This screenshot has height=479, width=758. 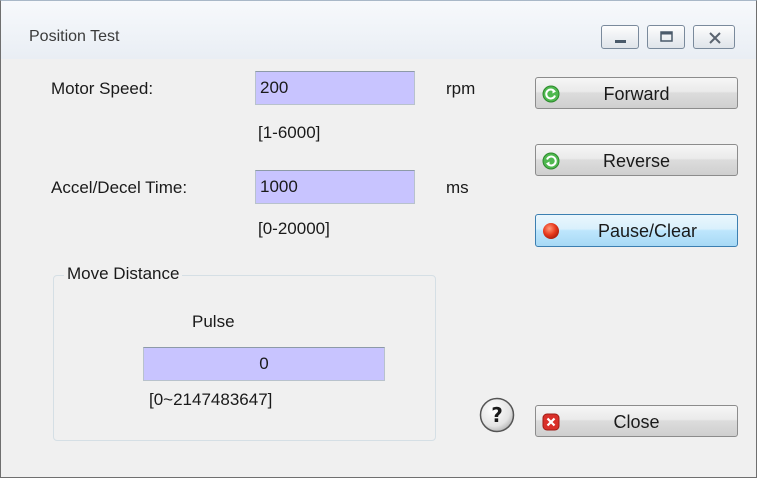 I want to click on accel-decel-range: [0-20000], so click(x=294, y=228).